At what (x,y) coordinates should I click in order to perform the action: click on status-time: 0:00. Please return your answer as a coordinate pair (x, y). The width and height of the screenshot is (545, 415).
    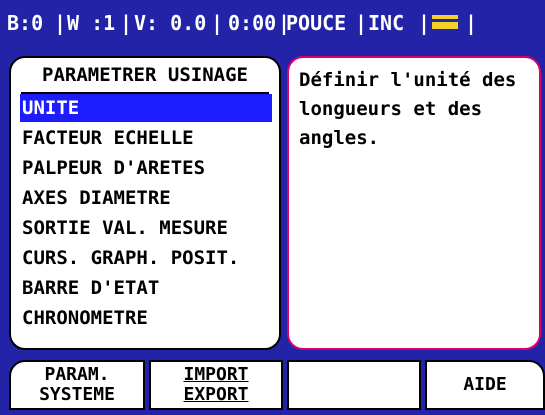
    Looking at the image, I should click on (252, 23).